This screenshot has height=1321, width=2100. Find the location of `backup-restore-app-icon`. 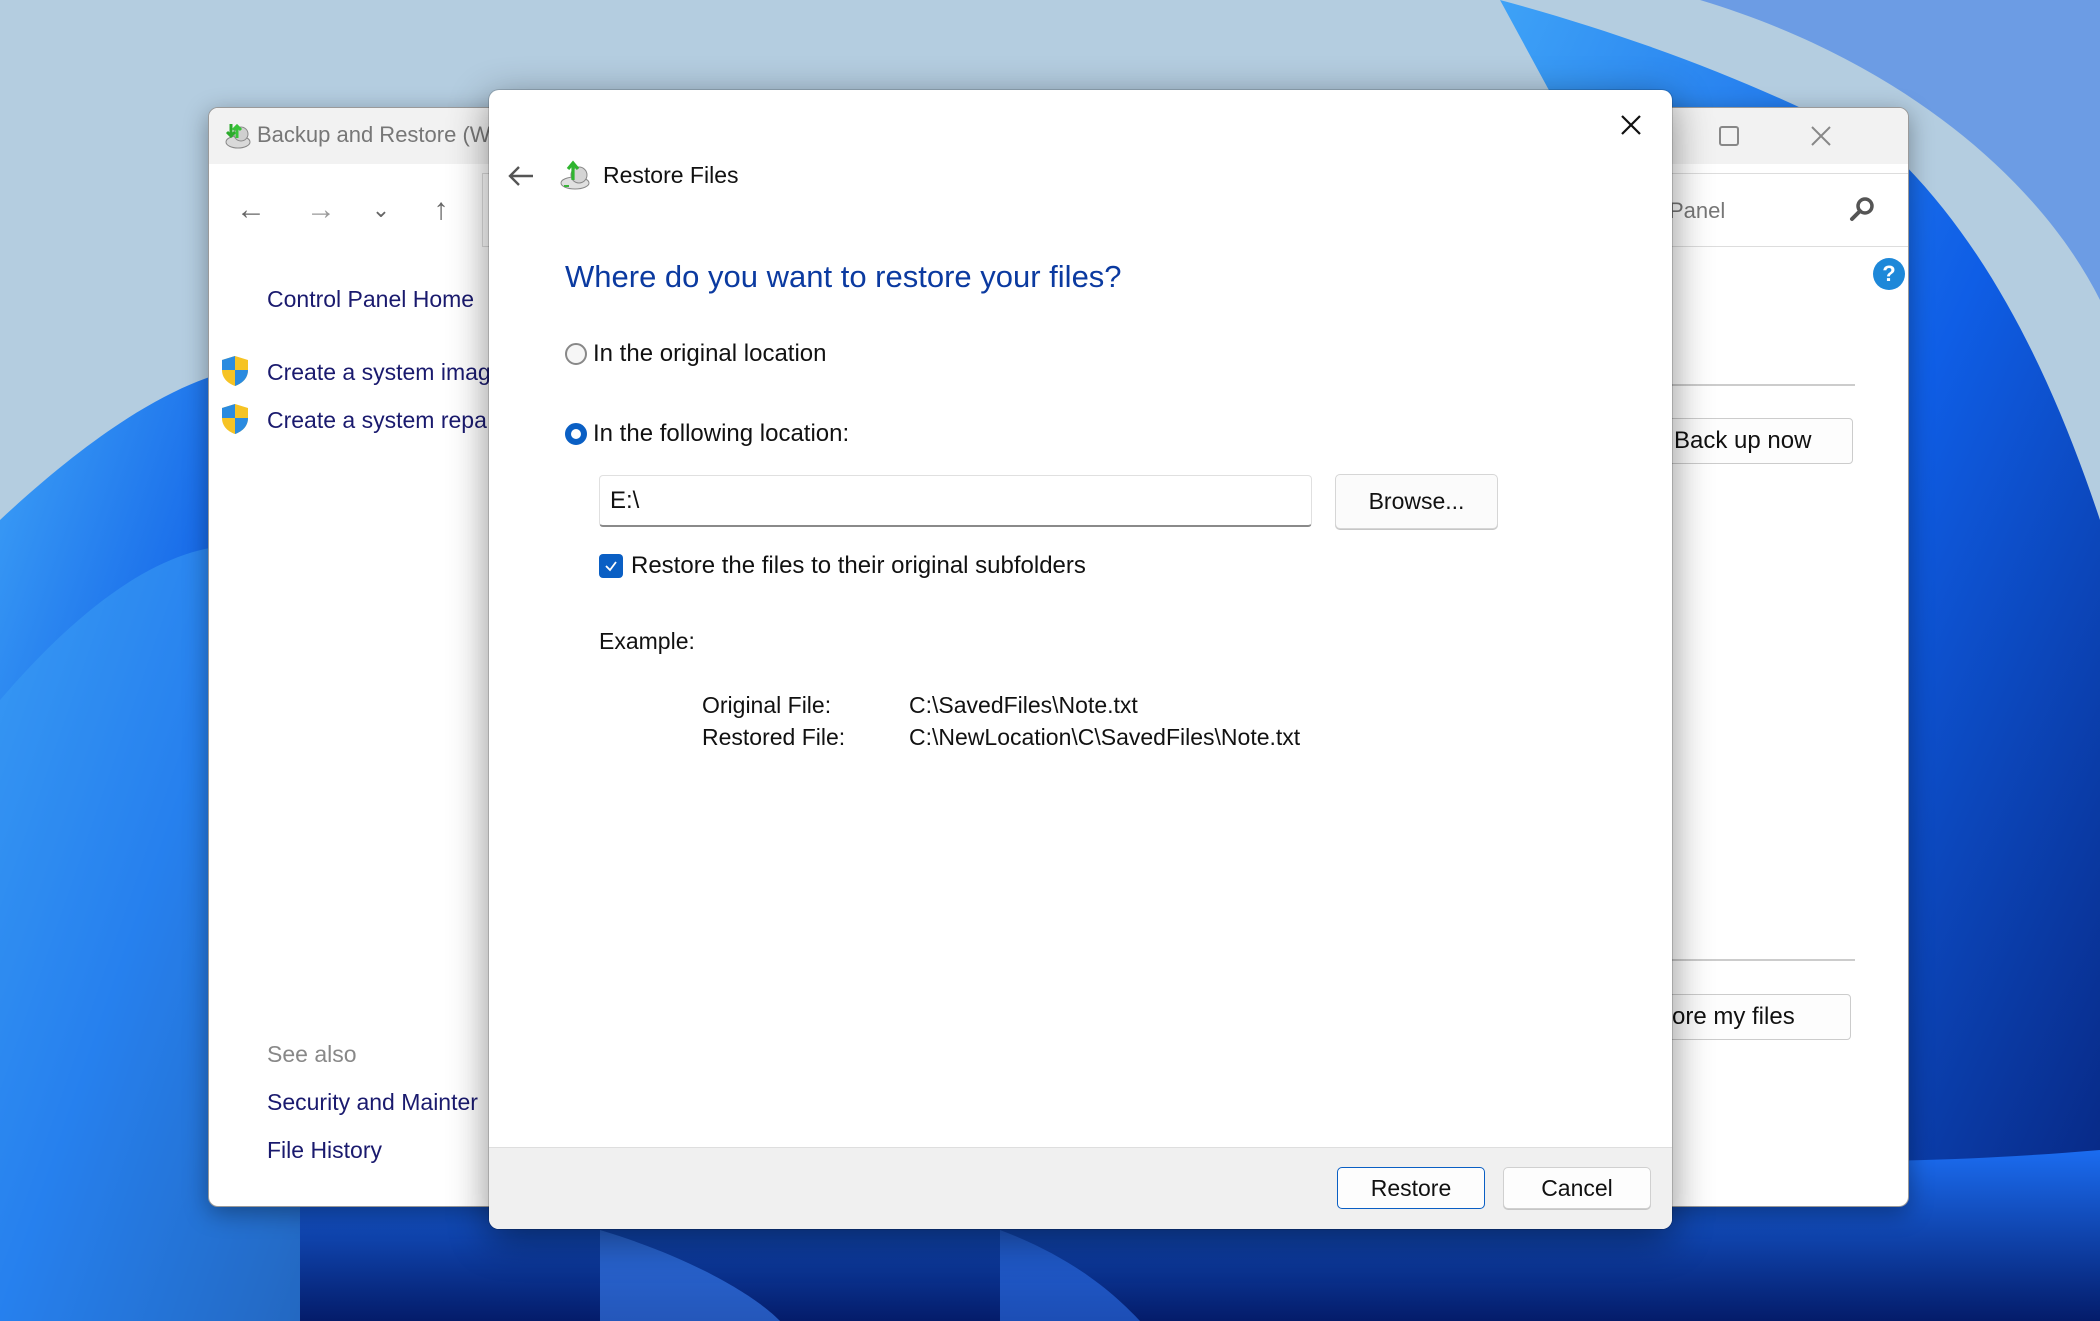

backup-restore-app-icon is located at coordinates (238, 136).